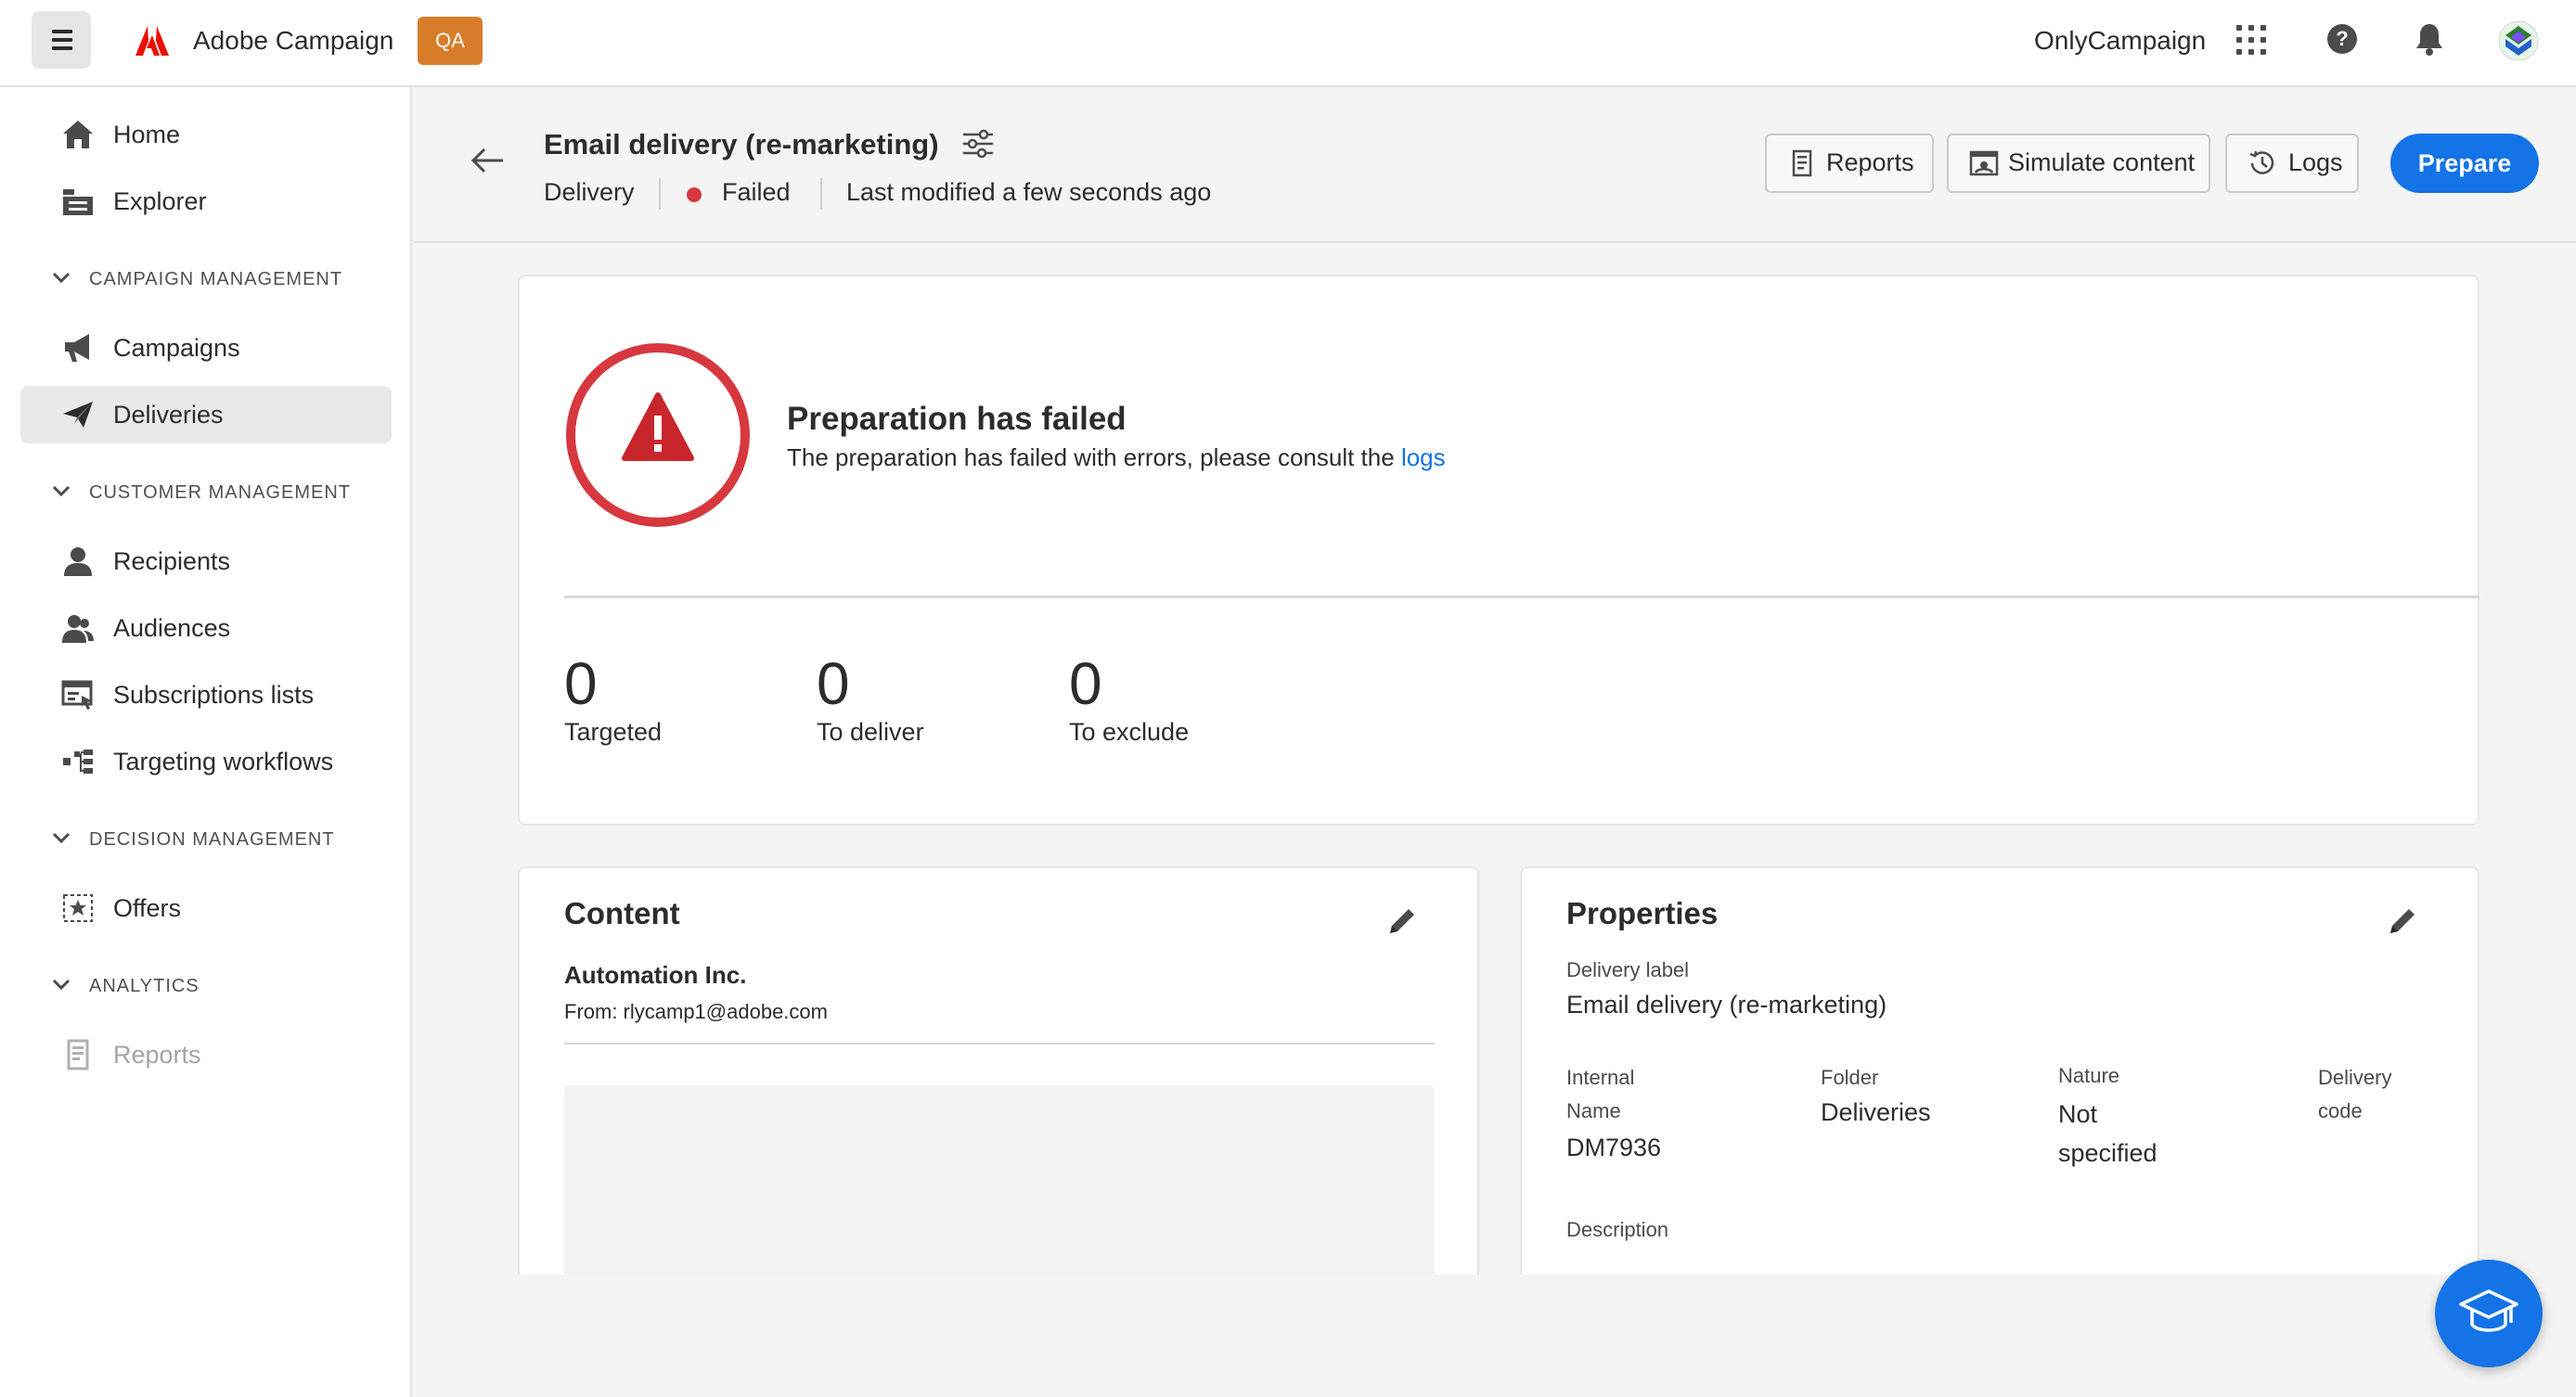 This screenshot has width=2576, height=1397. I want to click on delivery-label-value: Email delivery (re-marketing), so click(1727, 1005).